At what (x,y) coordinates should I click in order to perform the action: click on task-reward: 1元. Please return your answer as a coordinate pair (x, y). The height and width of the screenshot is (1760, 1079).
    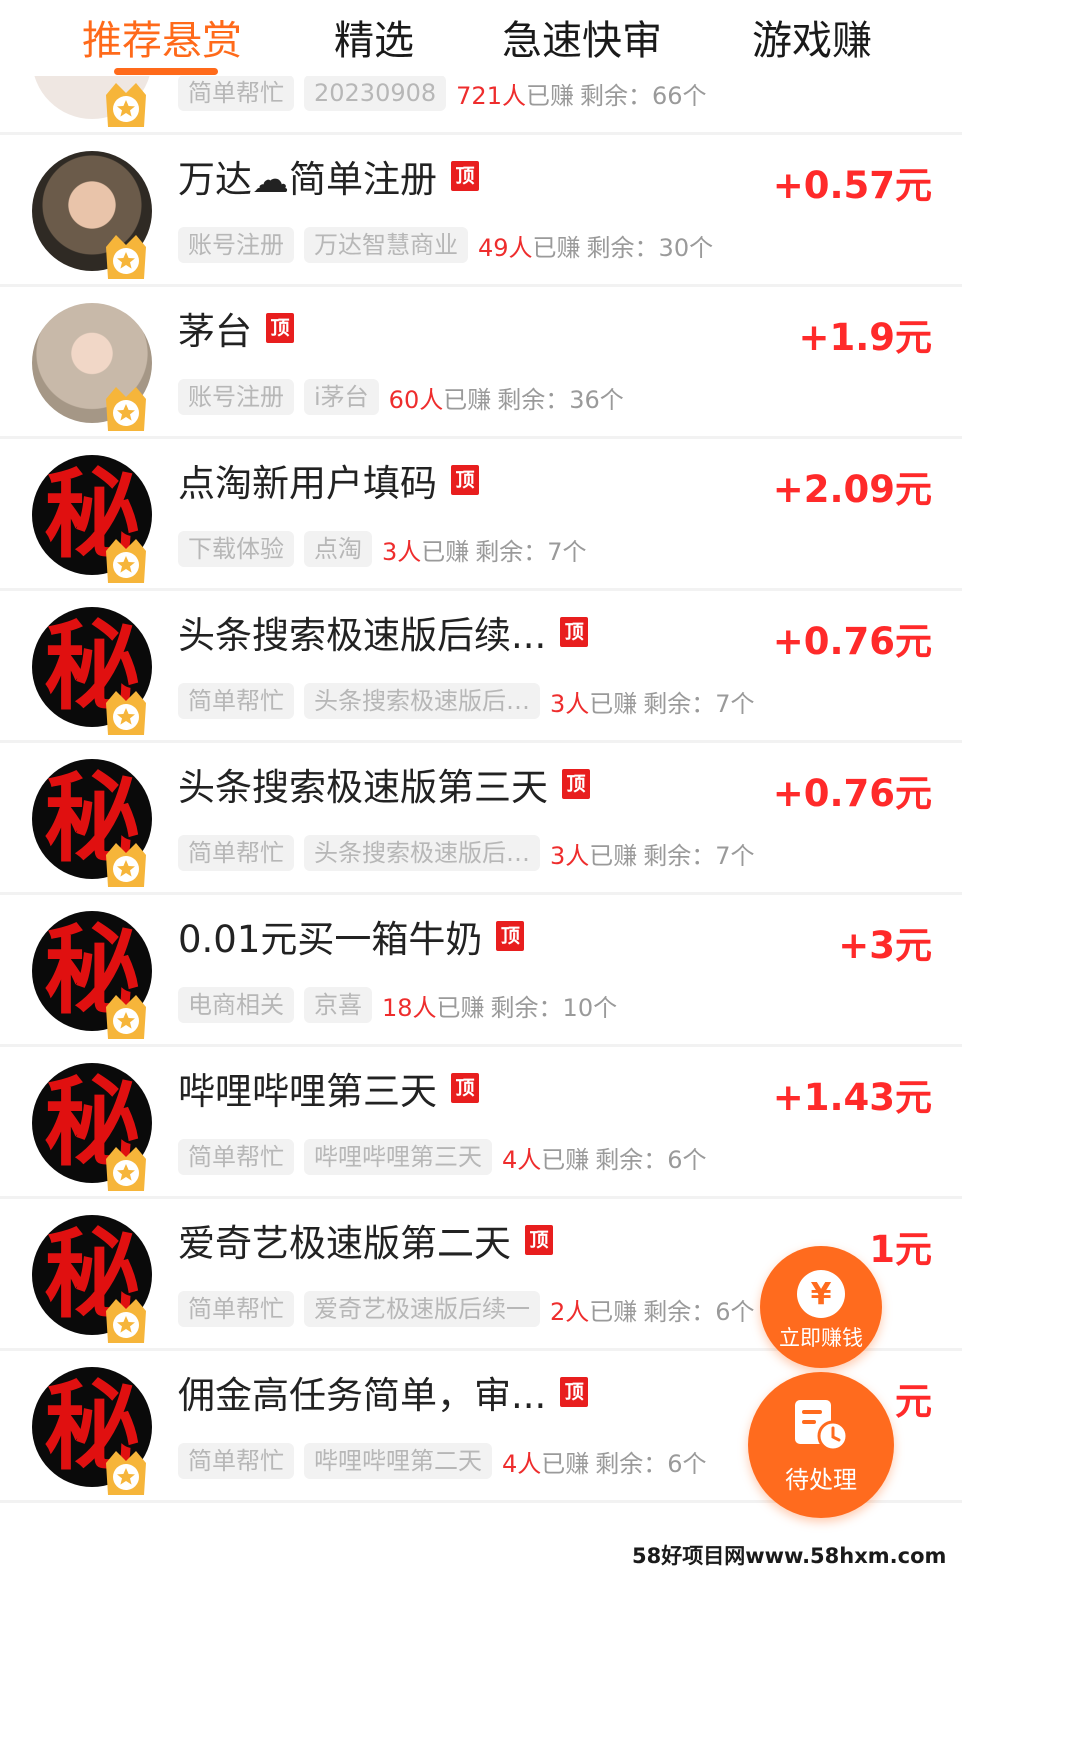
    Looking at the image, I should click on (900, 1249).